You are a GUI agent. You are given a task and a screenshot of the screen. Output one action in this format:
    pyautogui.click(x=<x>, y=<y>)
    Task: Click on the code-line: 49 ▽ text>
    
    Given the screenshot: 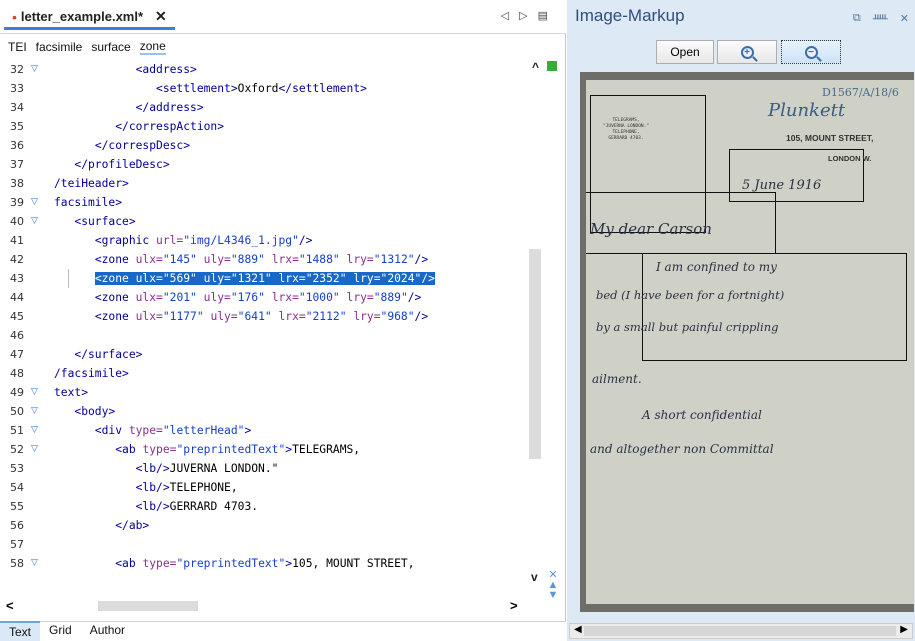 What is the action you would take?
    pyautogui.click(x=272, y=392)
    